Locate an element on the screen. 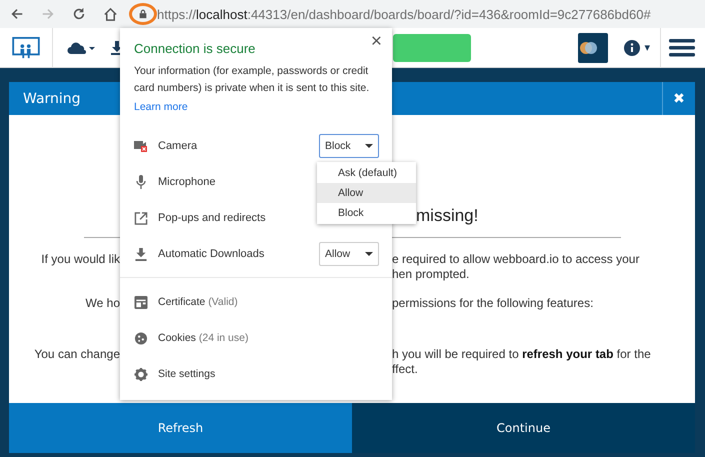  reload-icon is located at coordinates (79, 14).